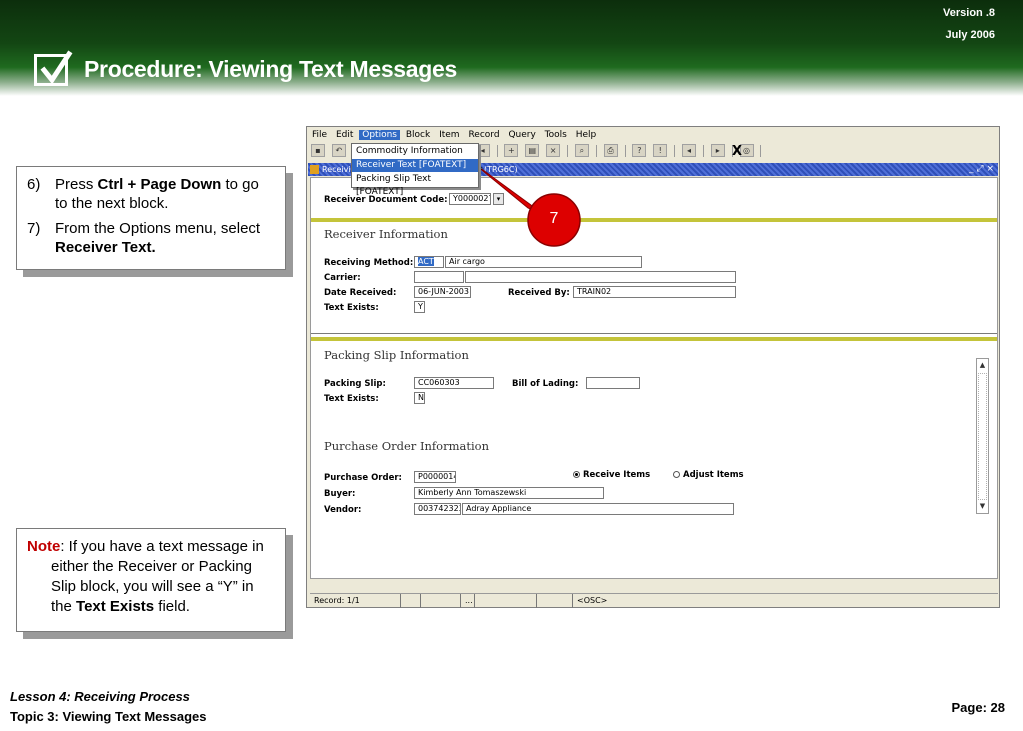 The width and height of the screenshot is (1023, 731). What do you see at coordinates (53, 68) in the screenshot?
I see `checkbox-icon` at bounding box center [53, 68].